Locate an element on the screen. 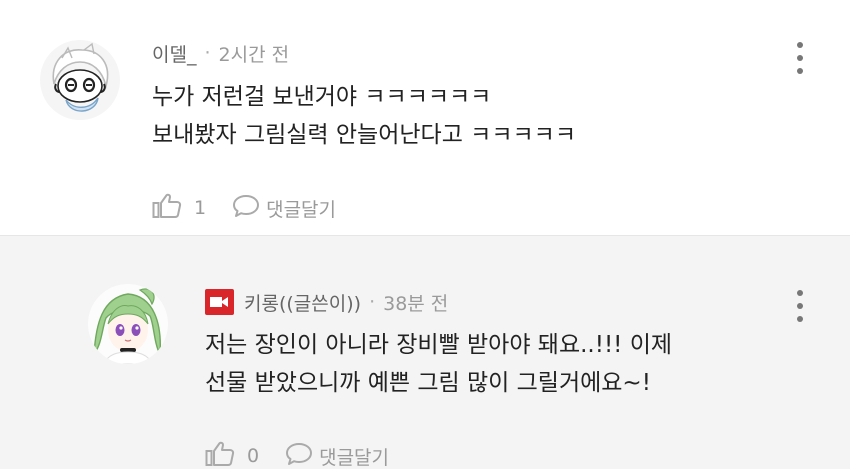 The image size is (850, 469). like-button: 1 is located at coordinates (179, 208).